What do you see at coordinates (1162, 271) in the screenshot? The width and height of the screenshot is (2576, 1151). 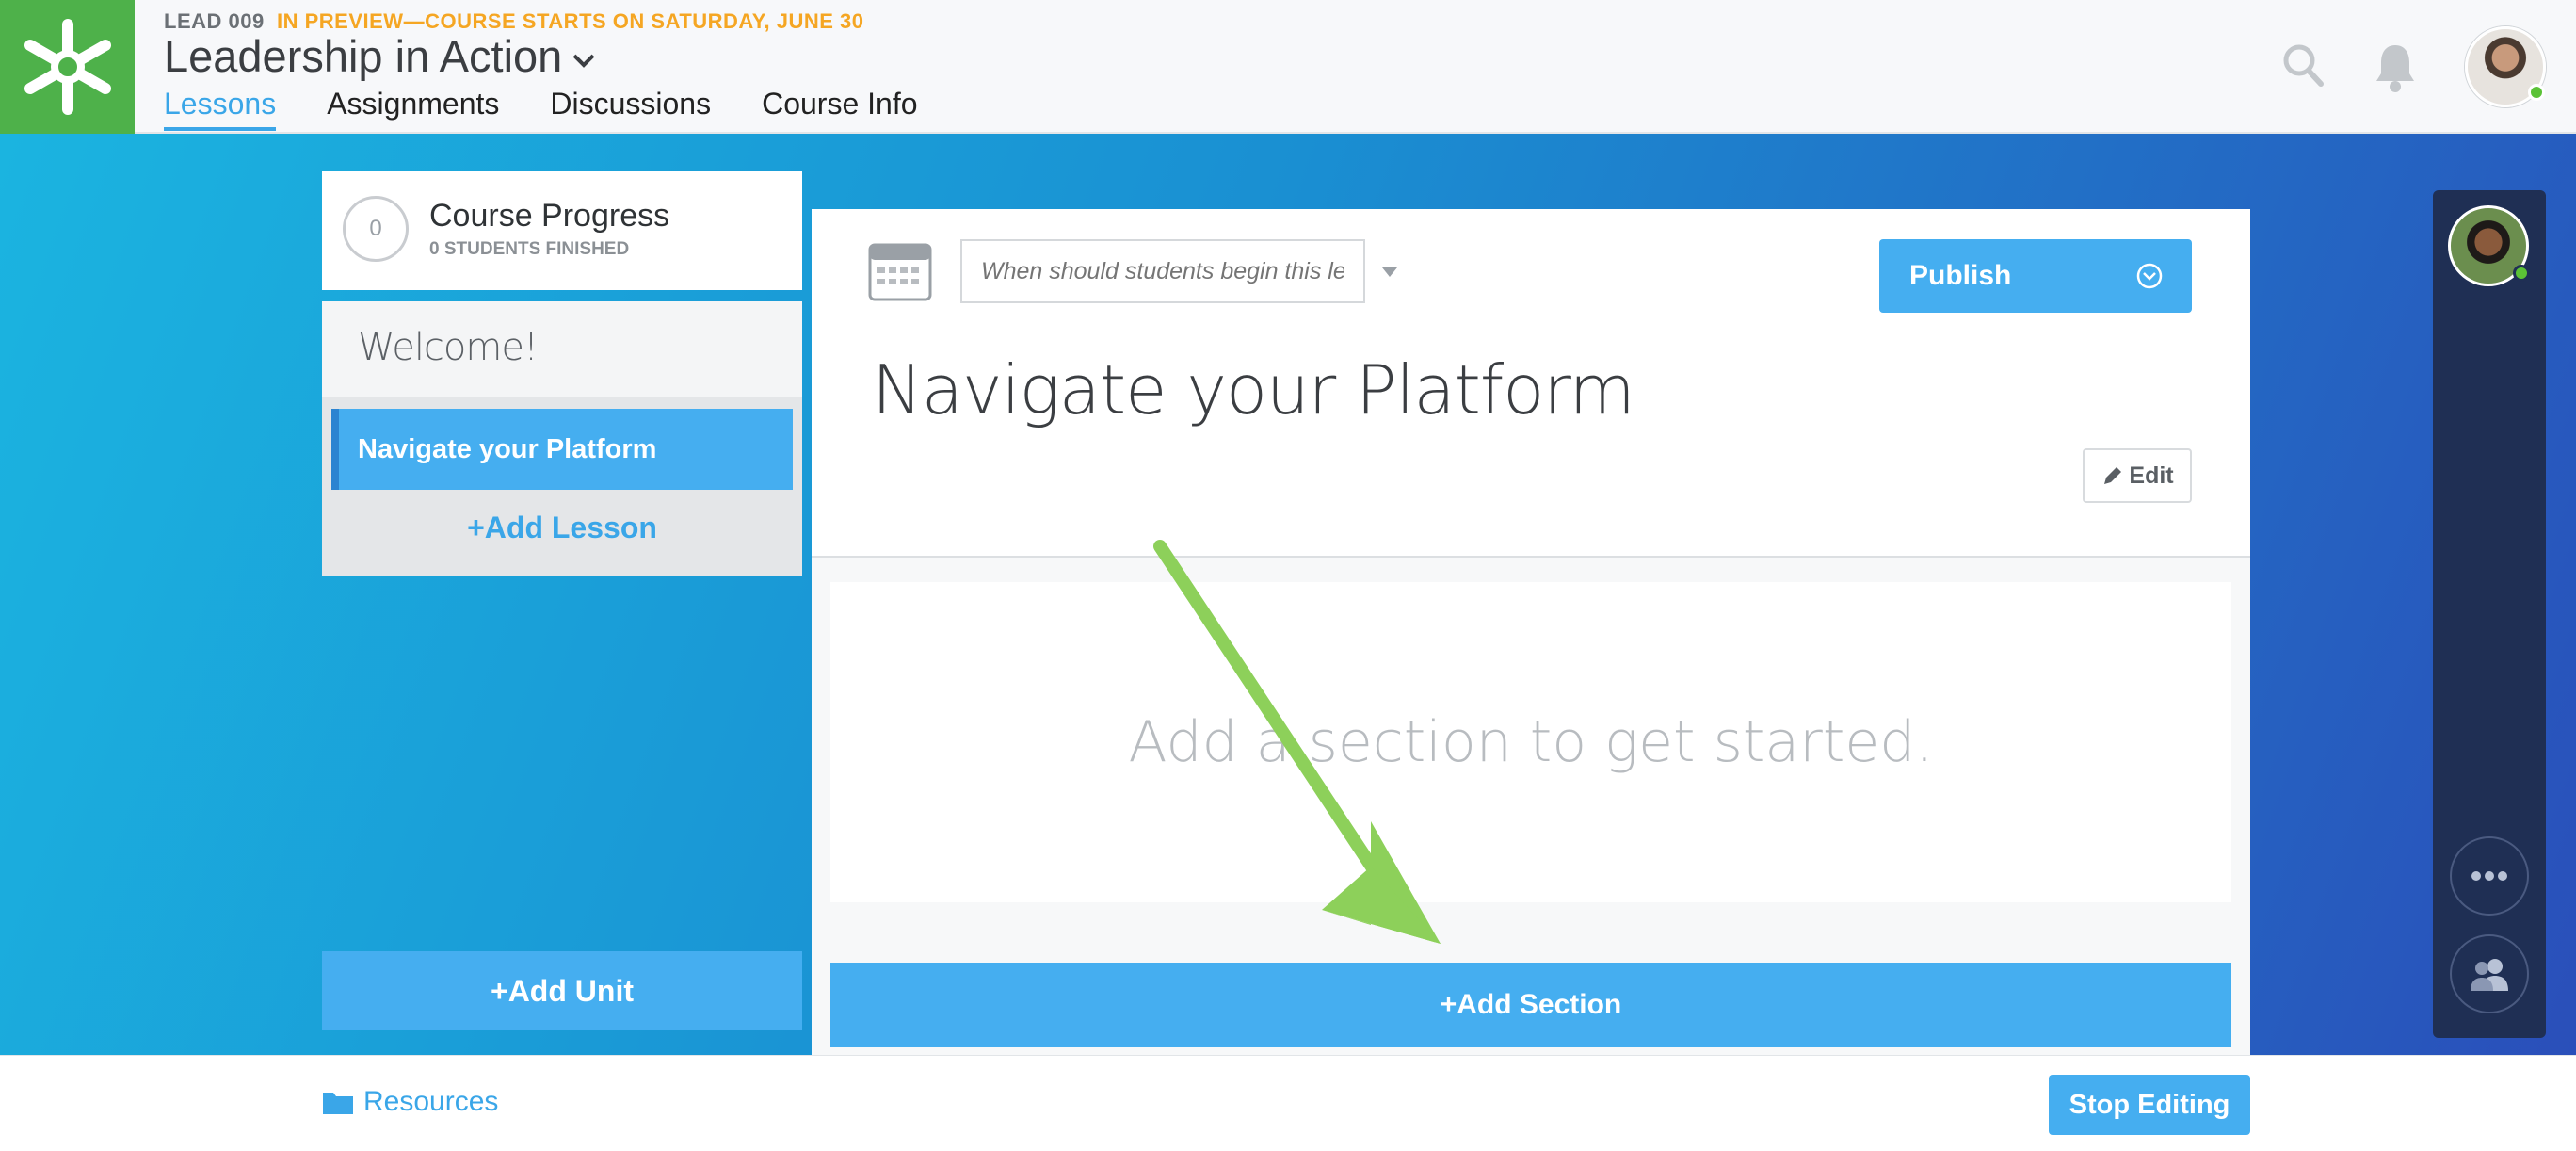 I see `lesson-start-date-input` at bounding box center [1162, 271].